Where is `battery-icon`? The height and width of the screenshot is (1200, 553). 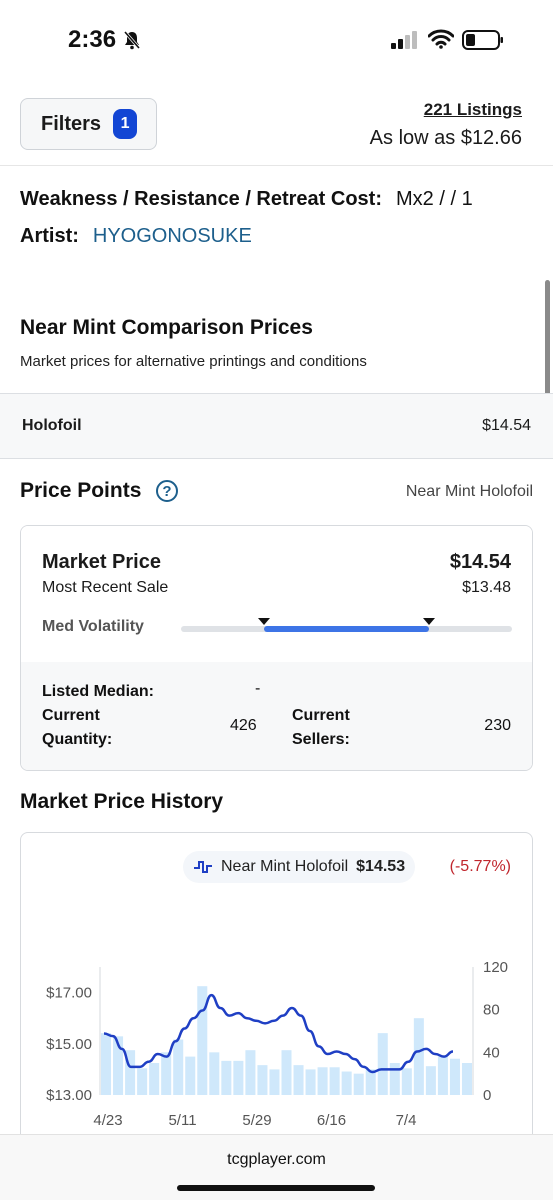
battery-icon is located at coordinates (482, 40).